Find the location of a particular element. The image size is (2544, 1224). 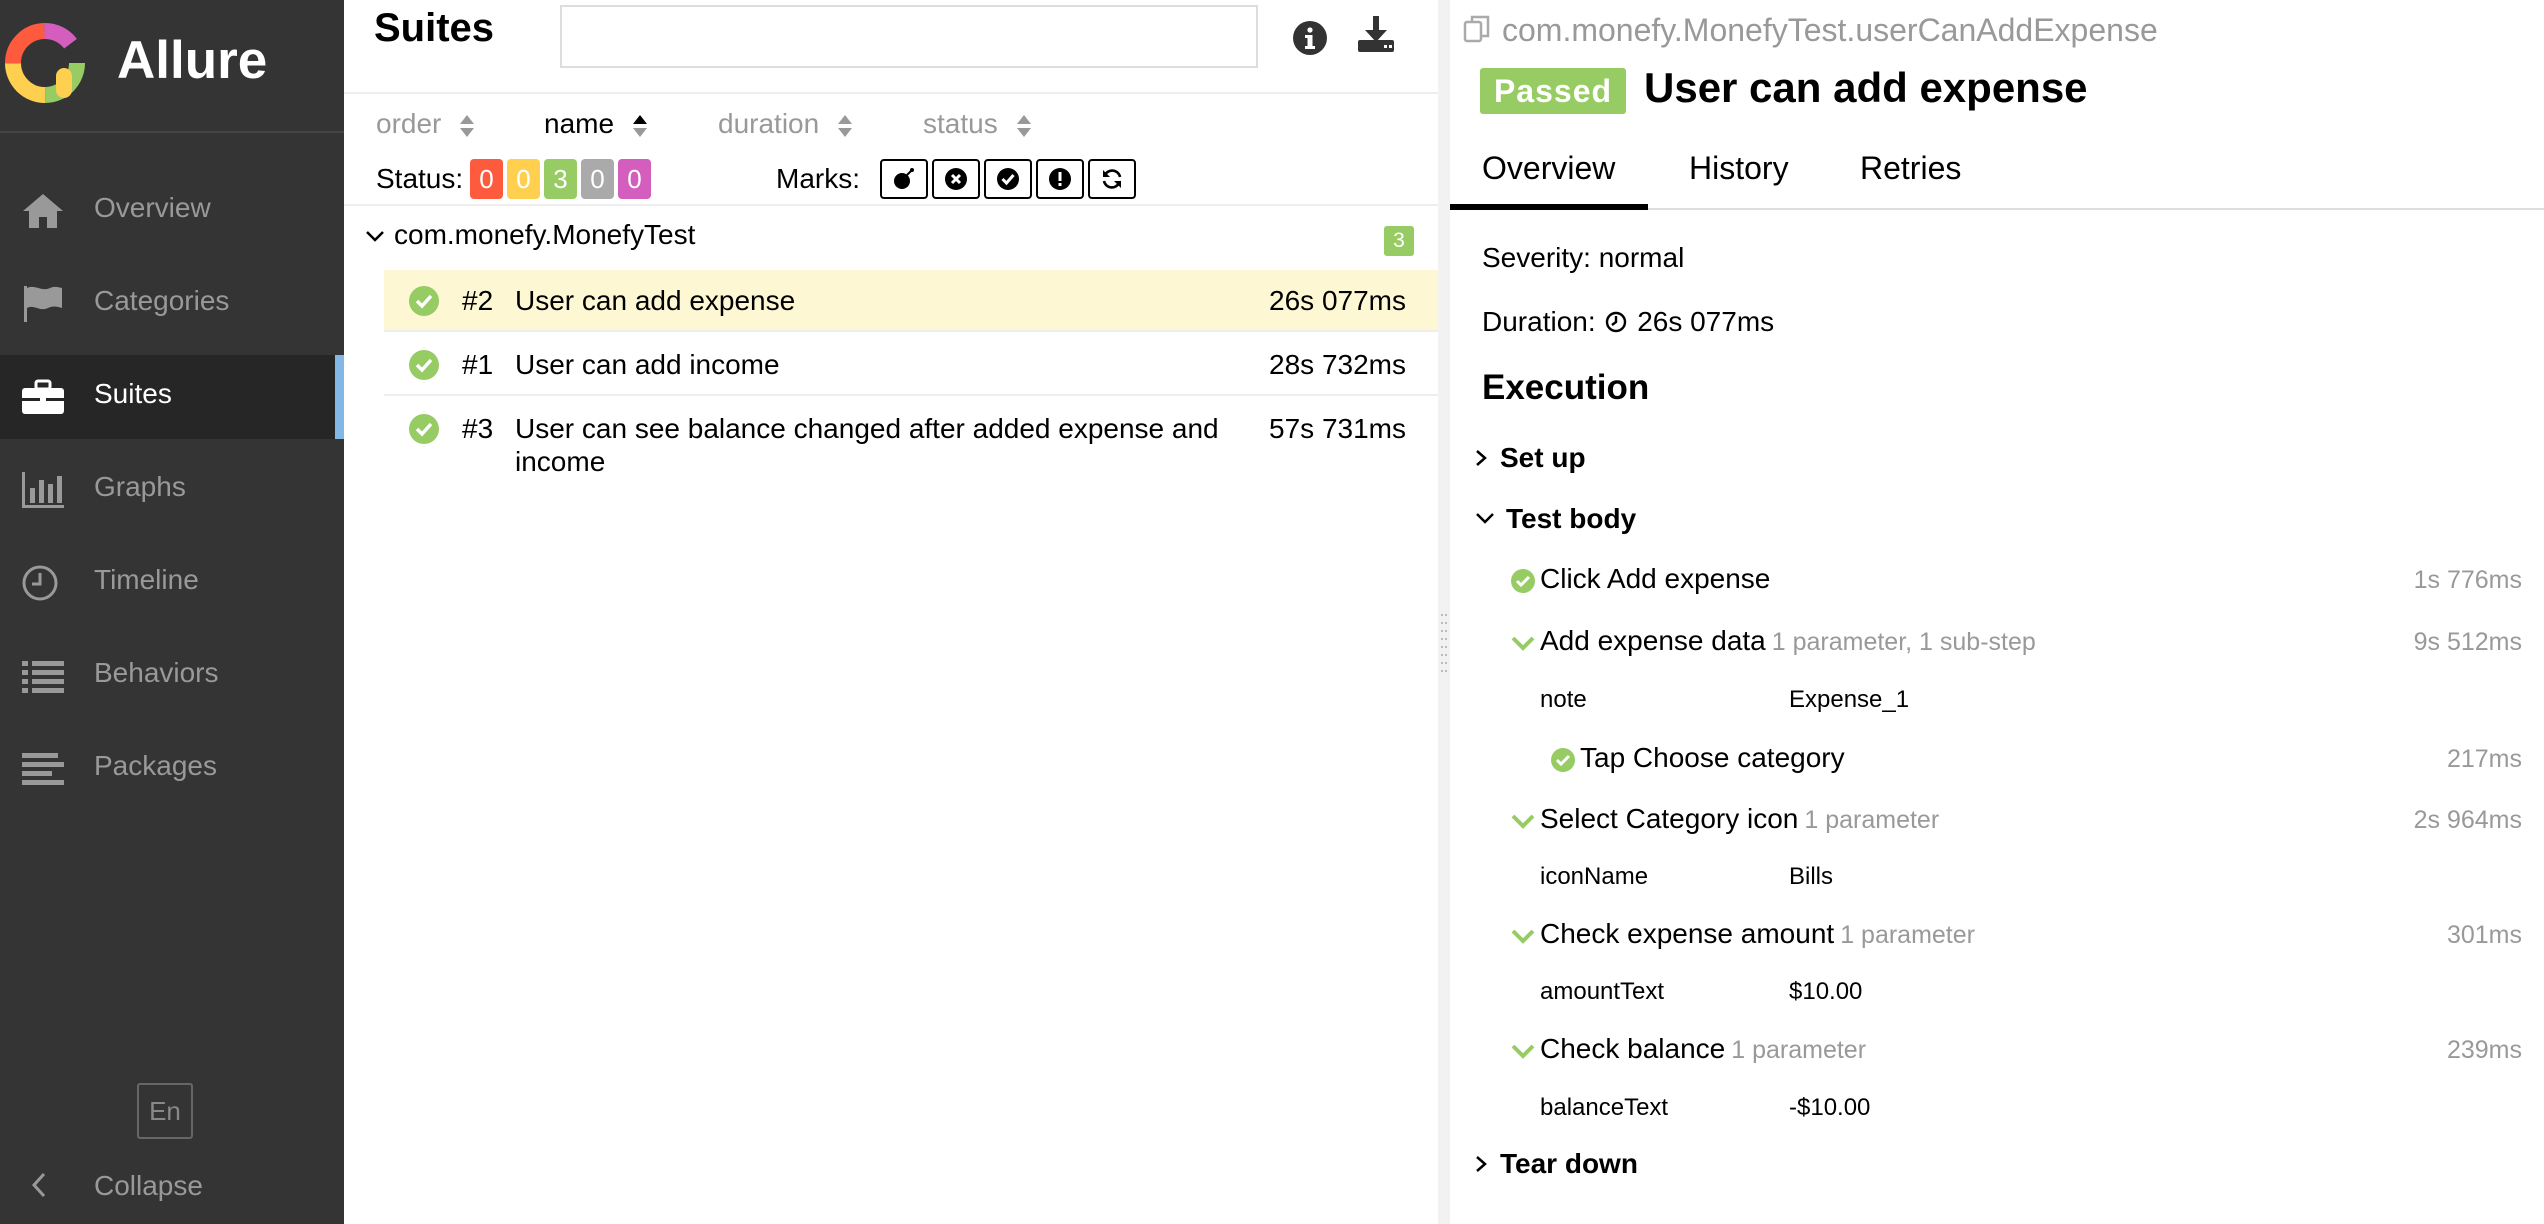

align-left-icon is located at coordinates (43, 769).